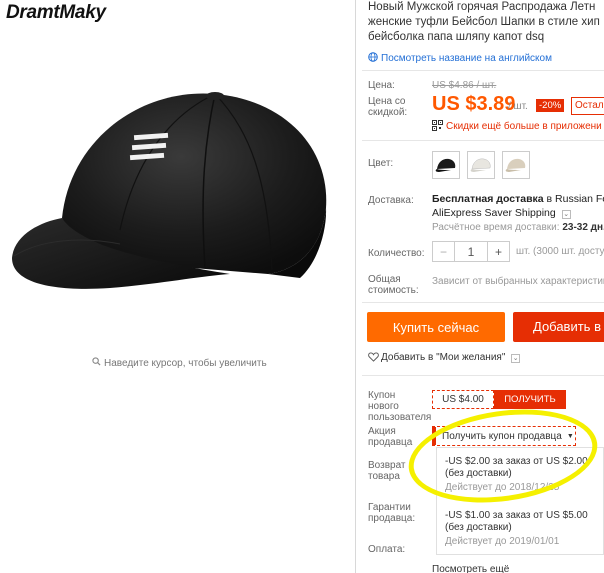 This screenshot has width=604, height=573. Describe the element at coordinates (482, 7) in the screenshot. I see `title-line: Новый Мужской горячая Распродажа Летн` at that location.